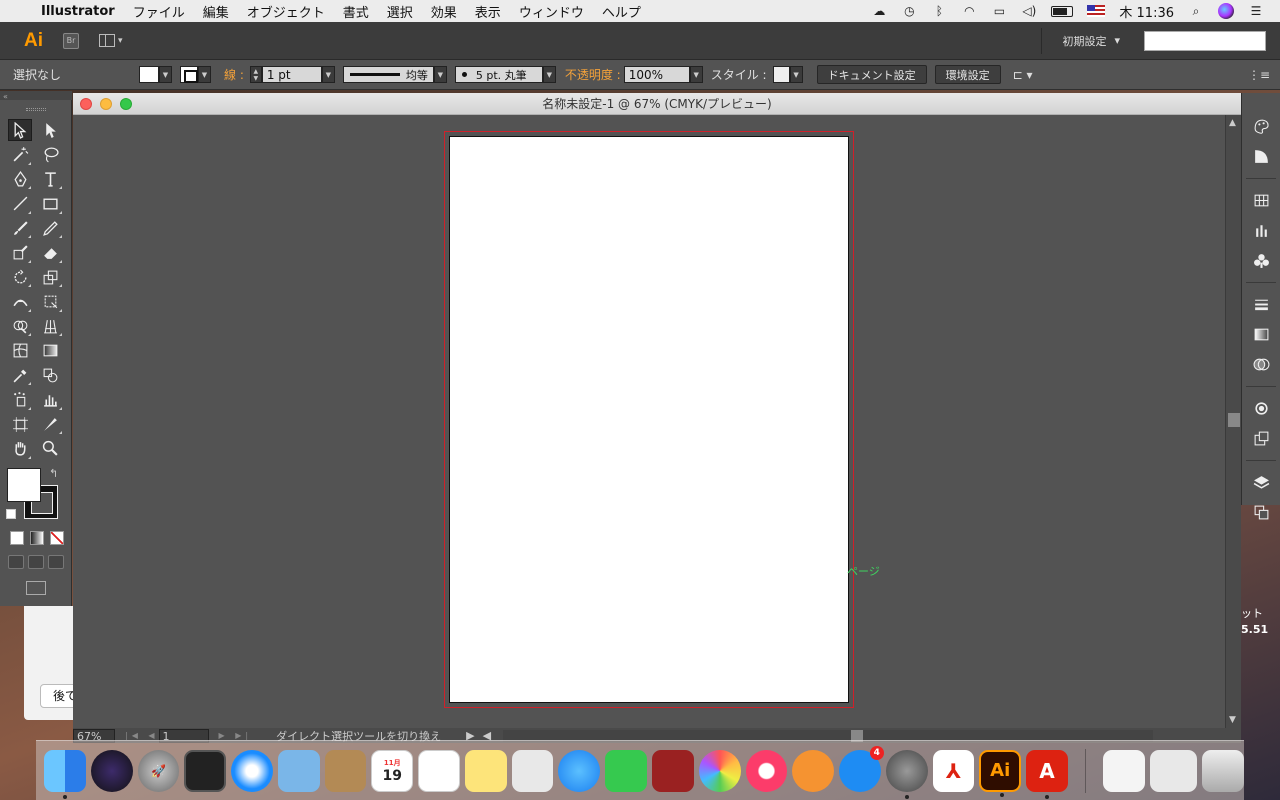 This screenshot has width=1280, height=800. What do you see at coordinates (1117, 40) in the screenshot?
I see `chevron-down-icon: ▾` at bounding box center [1117, 40].